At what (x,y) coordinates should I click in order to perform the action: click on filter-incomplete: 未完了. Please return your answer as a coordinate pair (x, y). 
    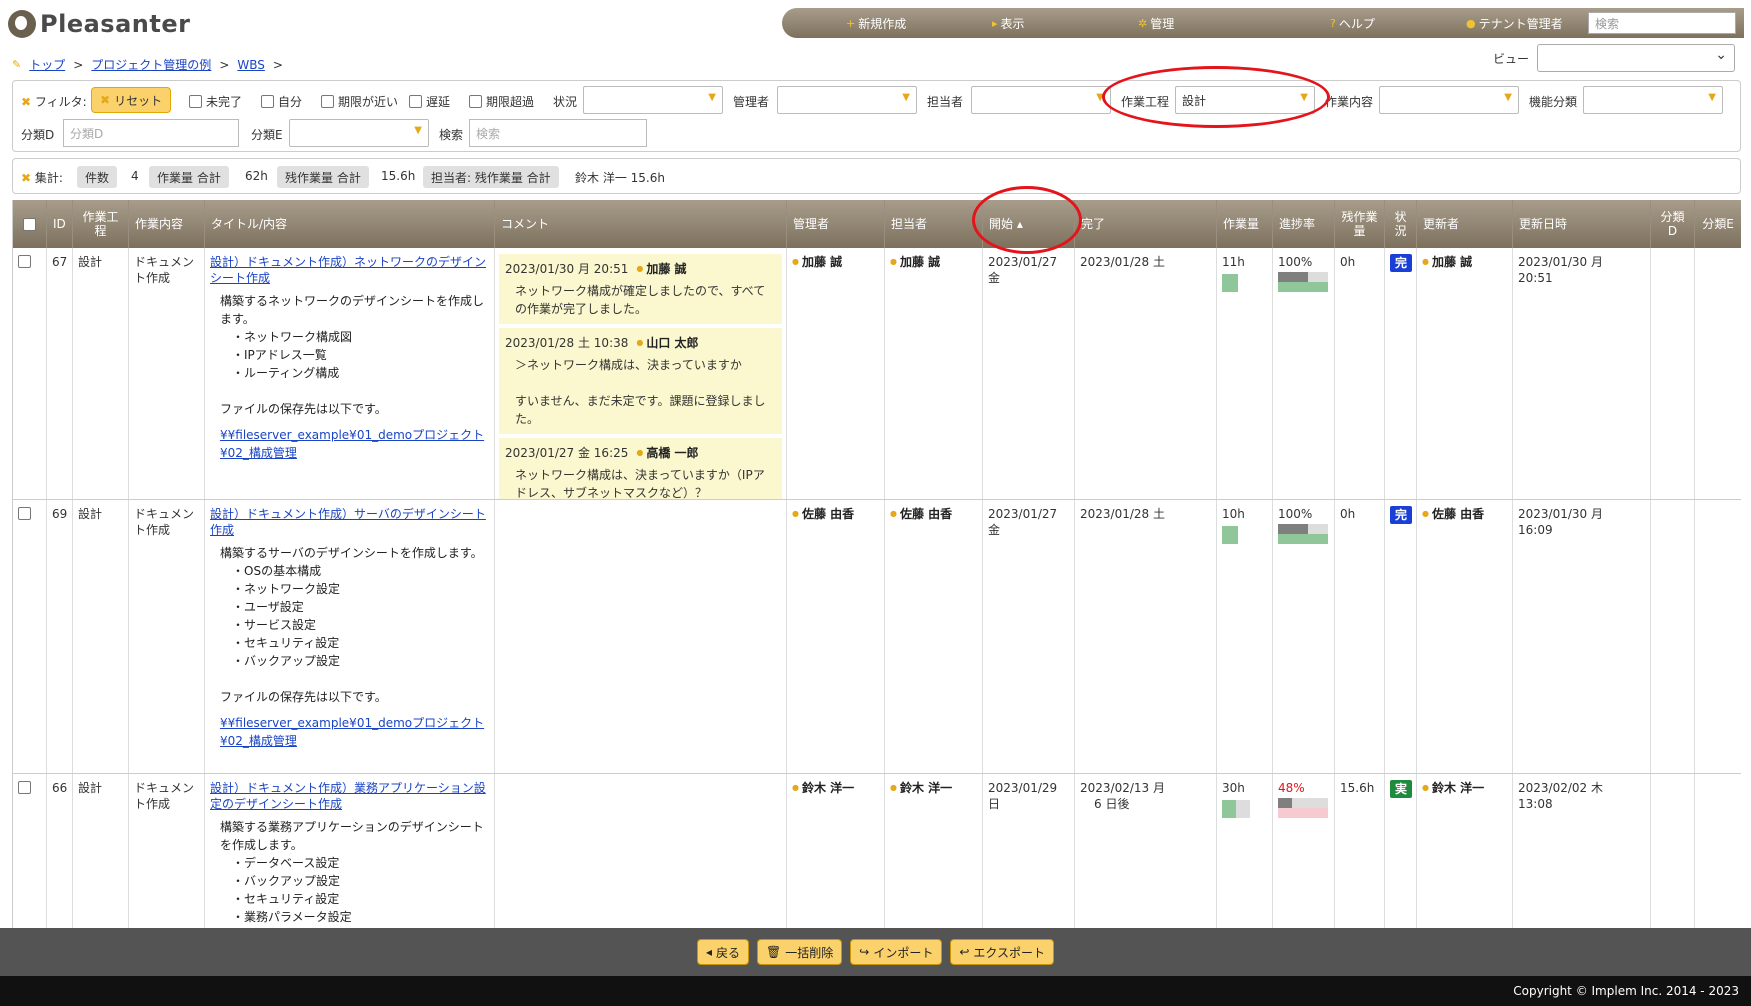
    Looking at the image, I should click on (215, 101).